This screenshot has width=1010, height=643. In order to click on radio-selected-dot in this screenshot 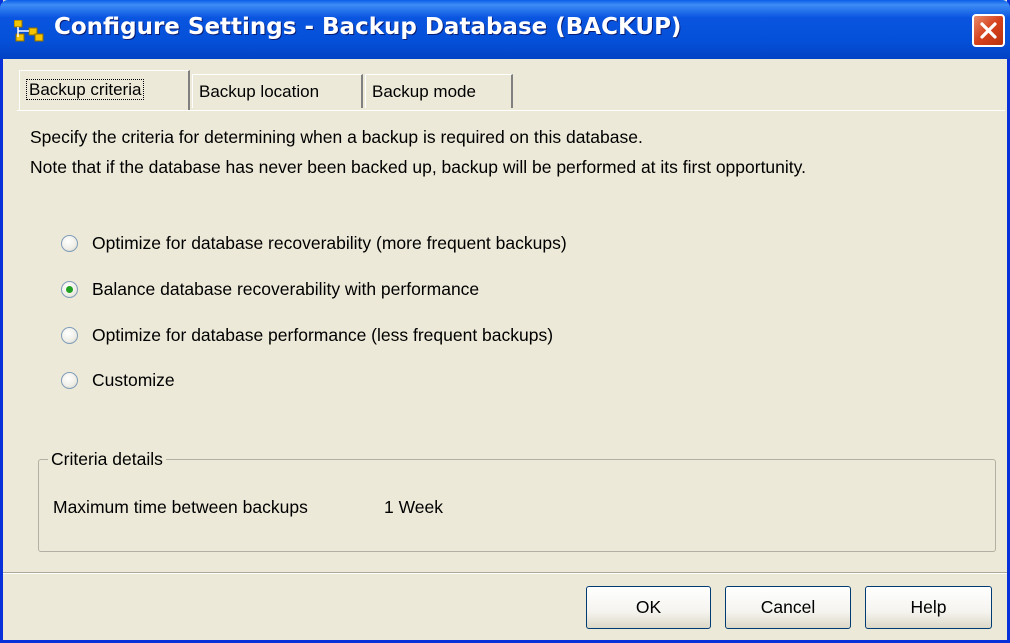, I will do `click(69, 289)`.